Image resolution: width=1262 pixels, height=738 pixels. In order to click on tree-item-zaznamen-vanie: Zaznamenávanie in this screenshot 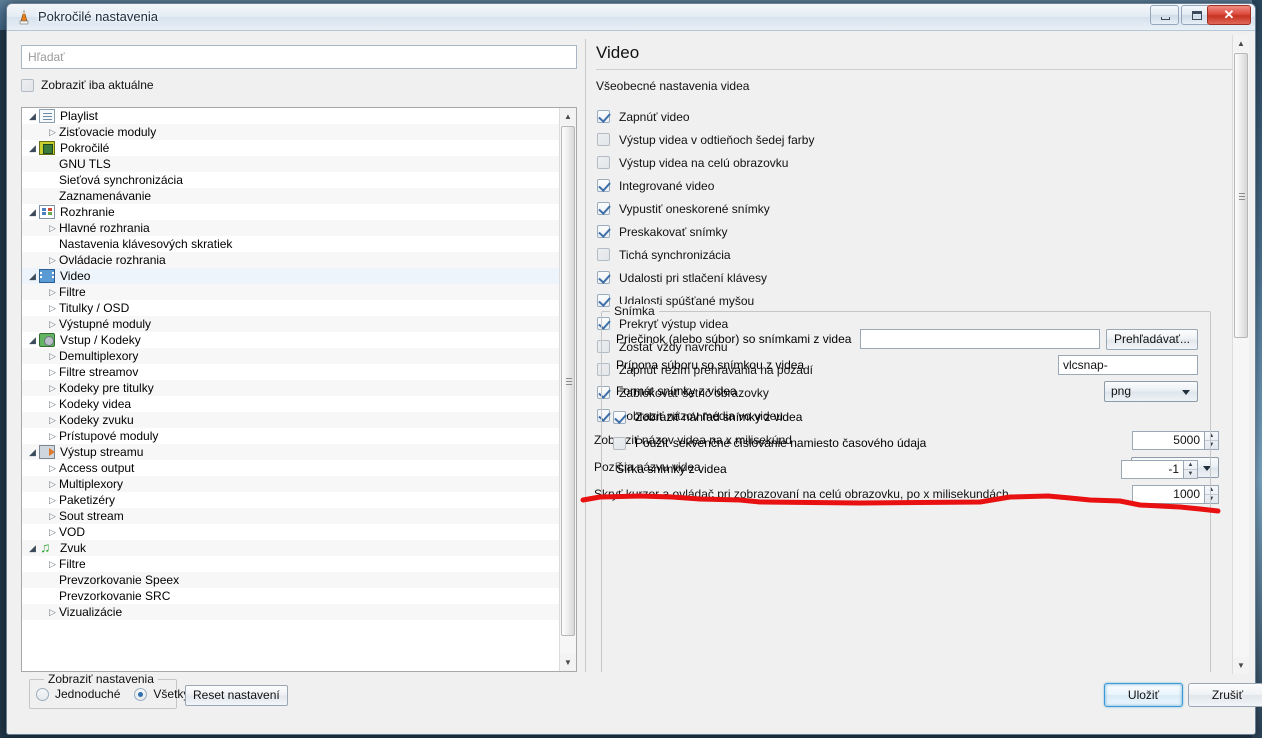, I will do `click(290, 196)`.